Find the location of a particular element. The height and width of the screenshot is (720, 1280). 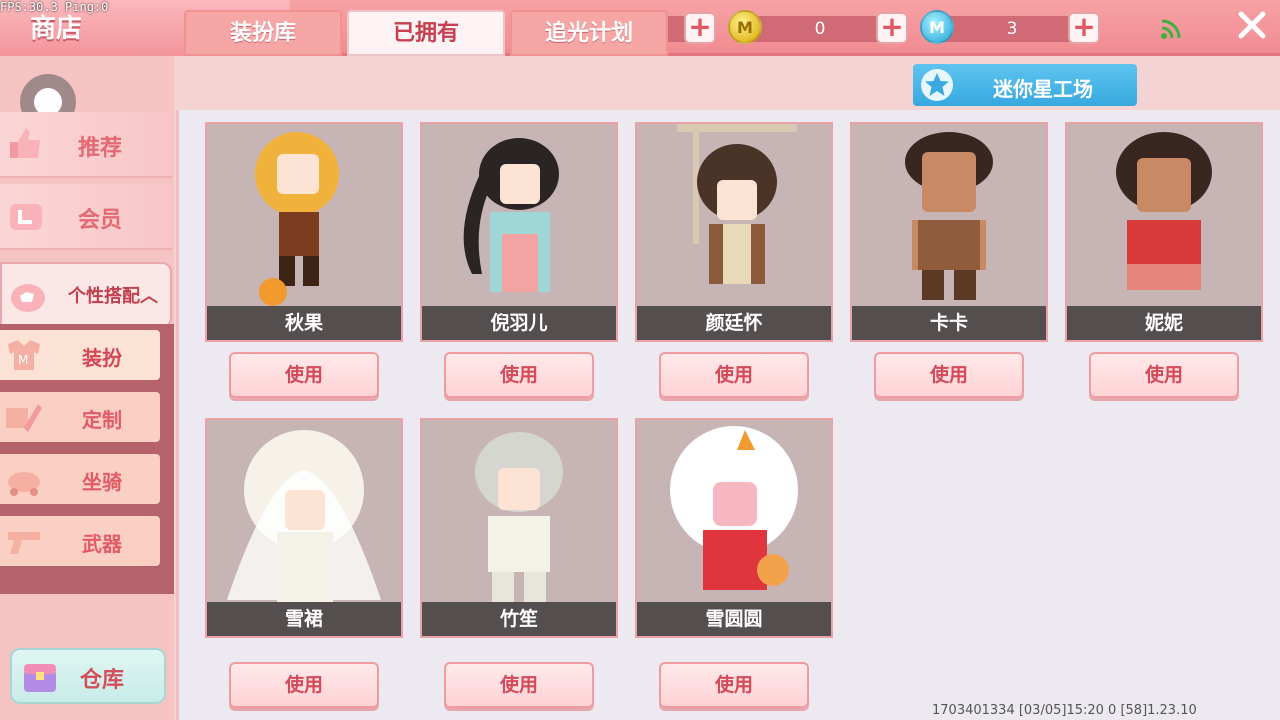

close-button is located at coordinates (1252, 26).